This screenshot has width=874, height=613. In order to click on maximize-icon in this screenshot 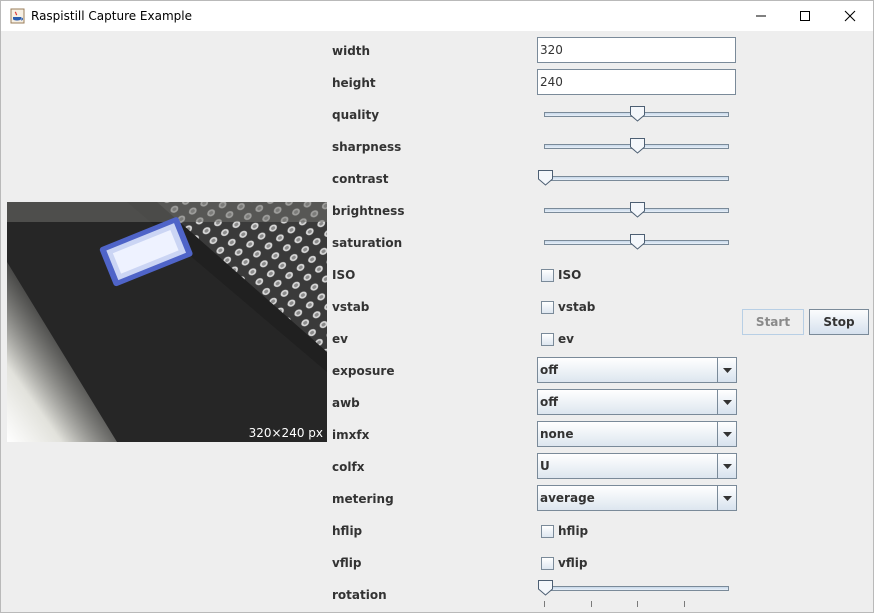, I will do `click(805, 16)`.